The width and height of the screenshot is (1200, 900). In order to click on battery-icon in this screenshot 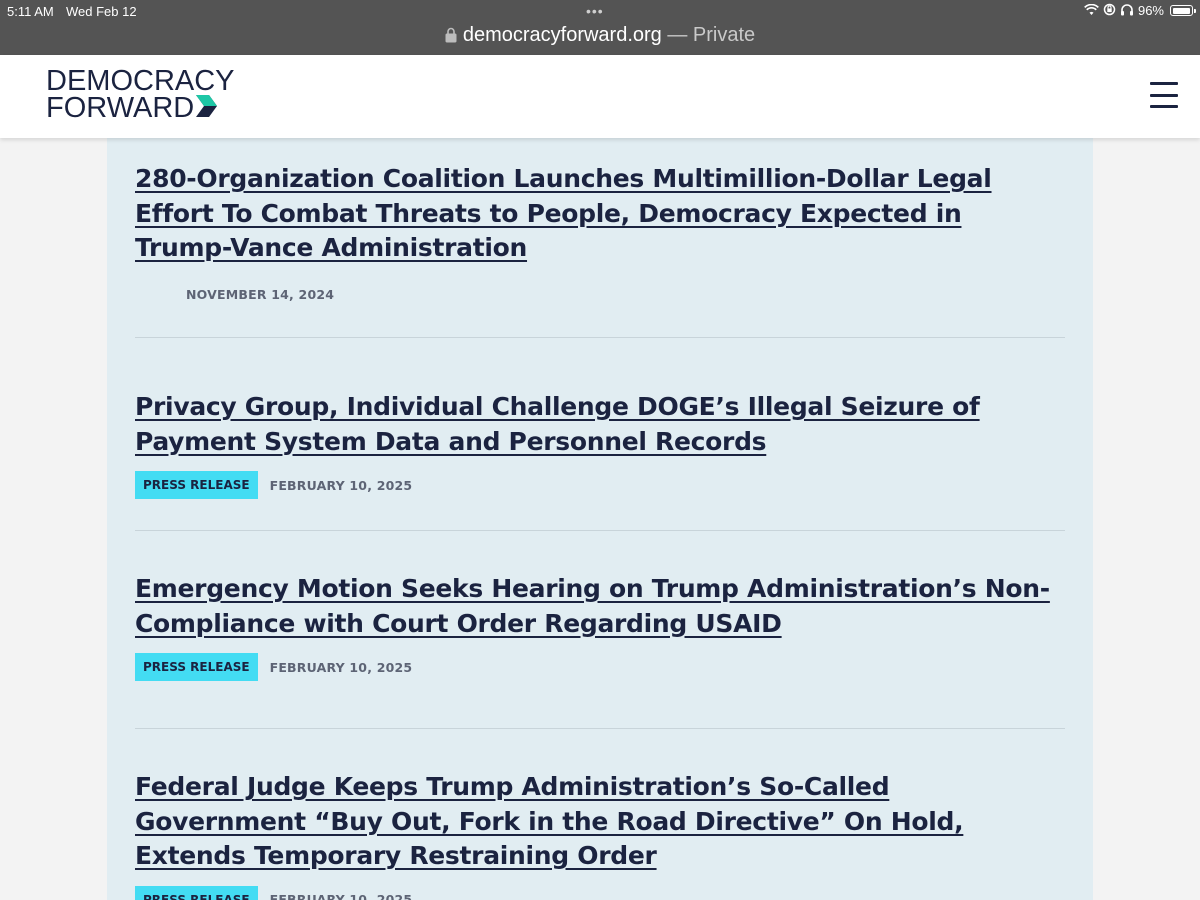, I will do `click(1183, 10)`.